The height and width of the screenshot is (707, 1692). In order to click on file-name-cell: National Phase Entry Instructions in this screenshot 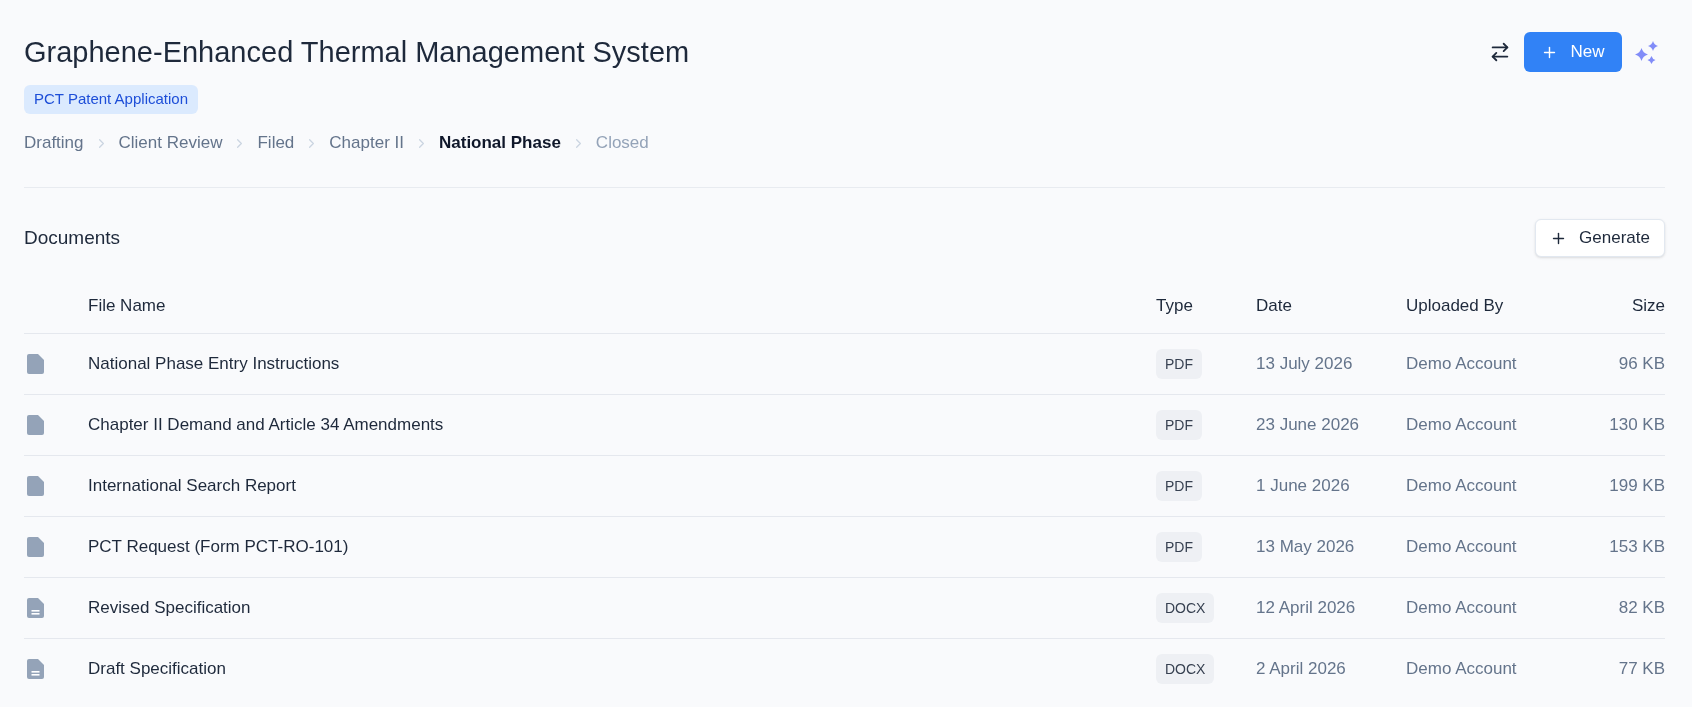, I will do `click(214, 364)`.